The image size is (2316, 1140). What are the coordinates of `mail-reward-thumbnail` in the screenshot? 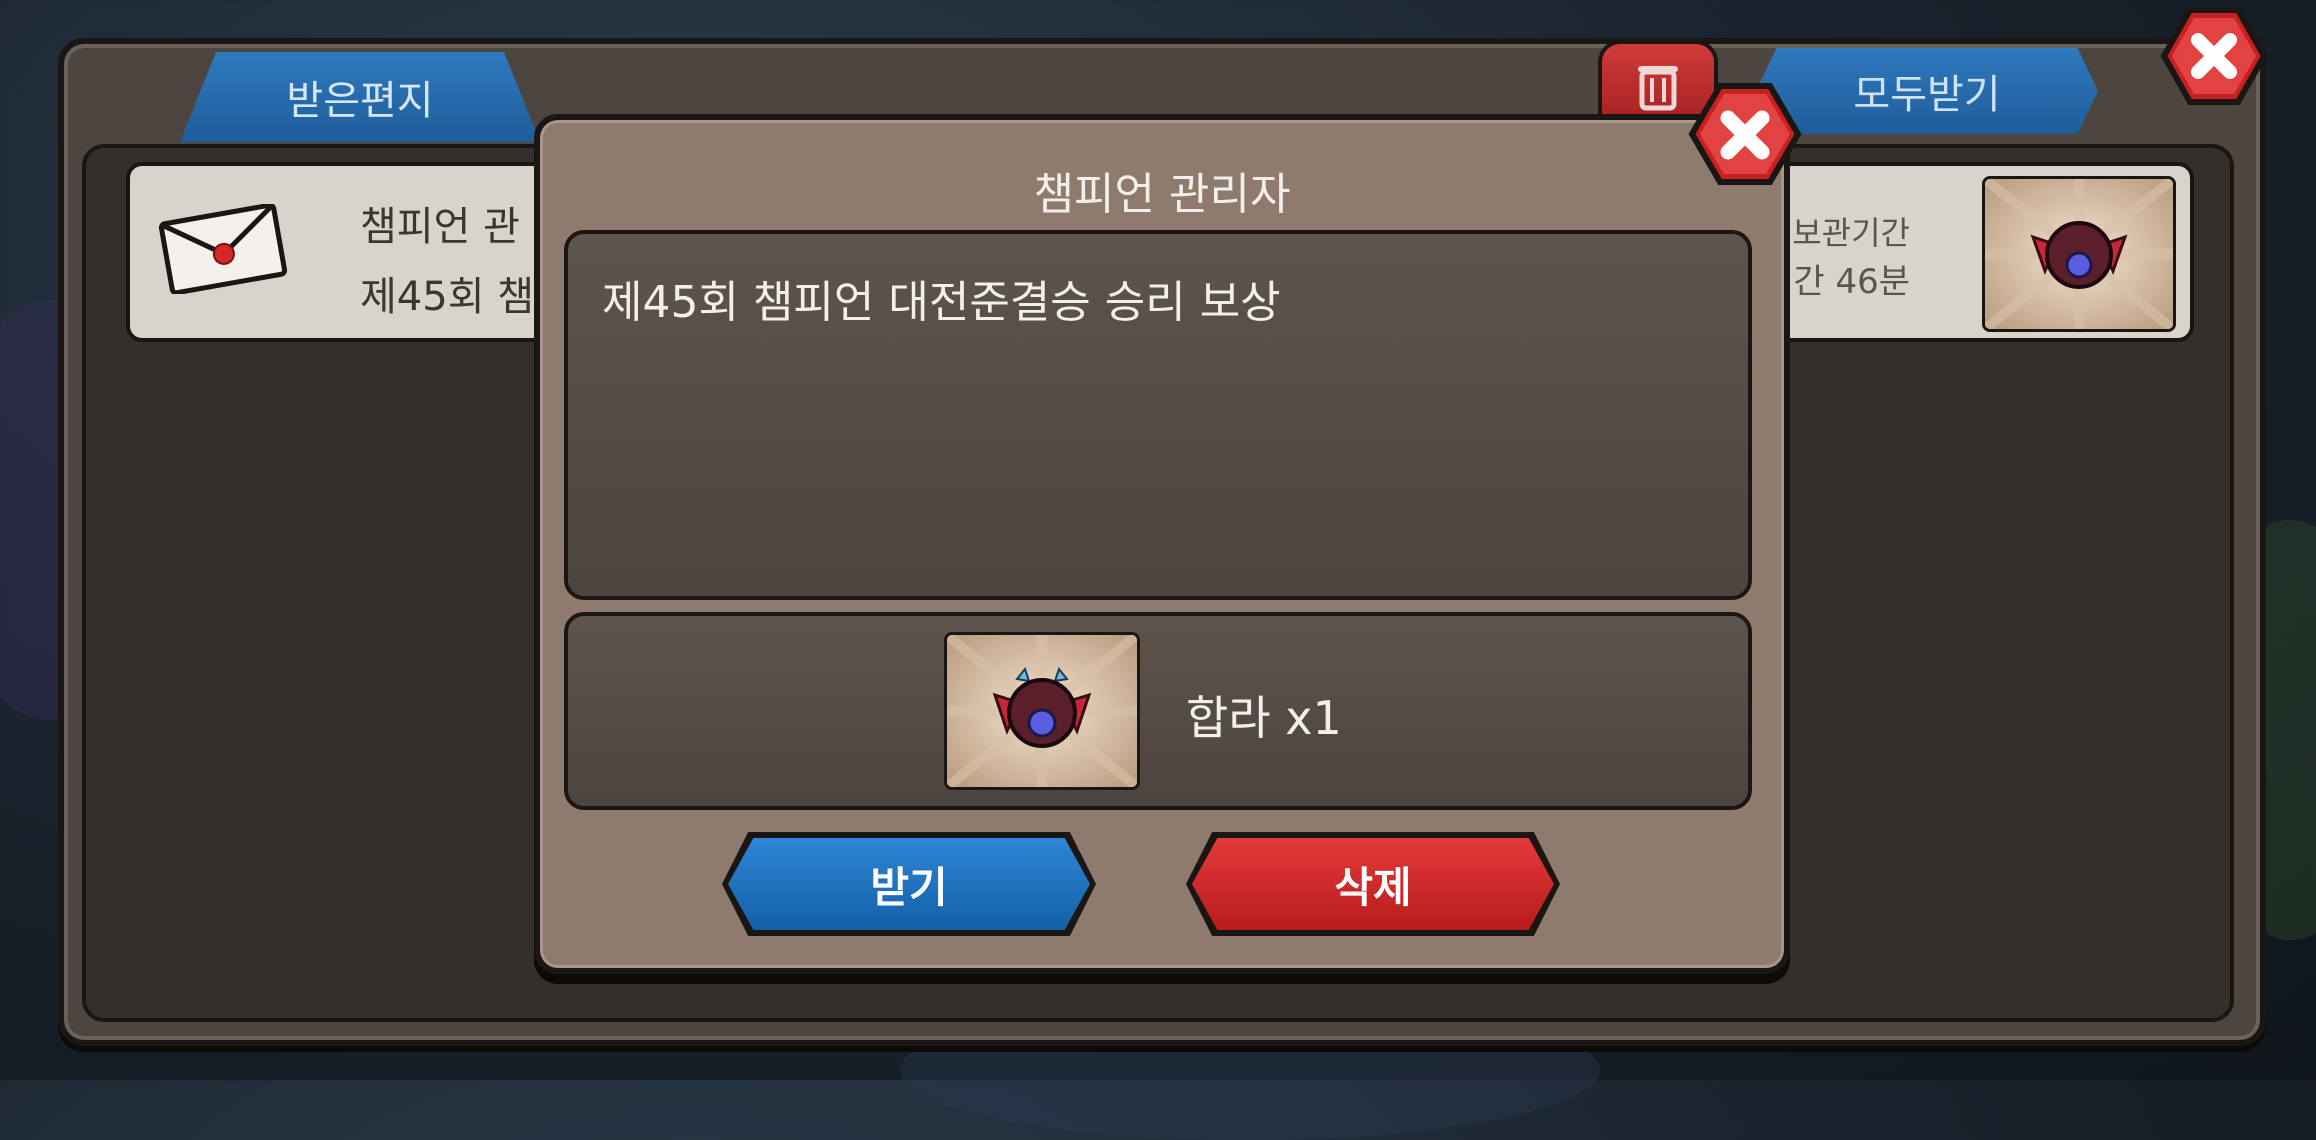 It's located at (2079, 254).